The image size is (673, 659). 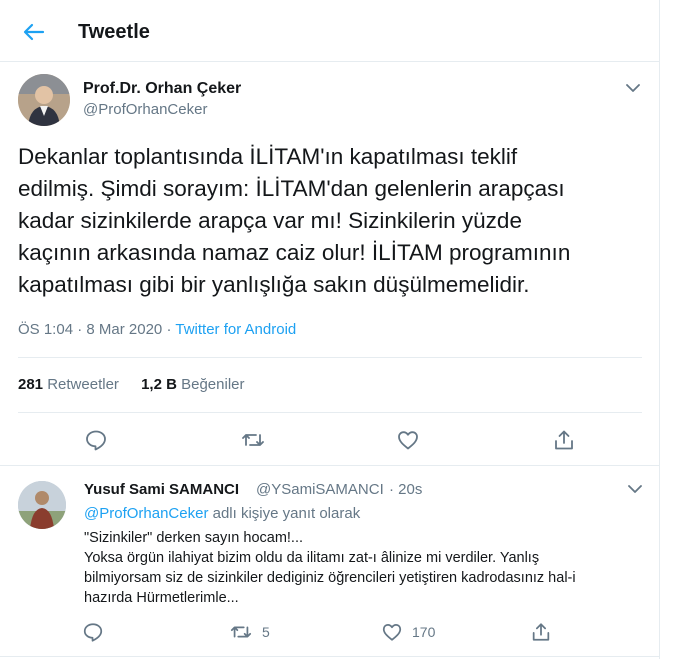 I want to click on reply-author-name: Yusuf Sami SAMANCI, so click(x=161, y=489).